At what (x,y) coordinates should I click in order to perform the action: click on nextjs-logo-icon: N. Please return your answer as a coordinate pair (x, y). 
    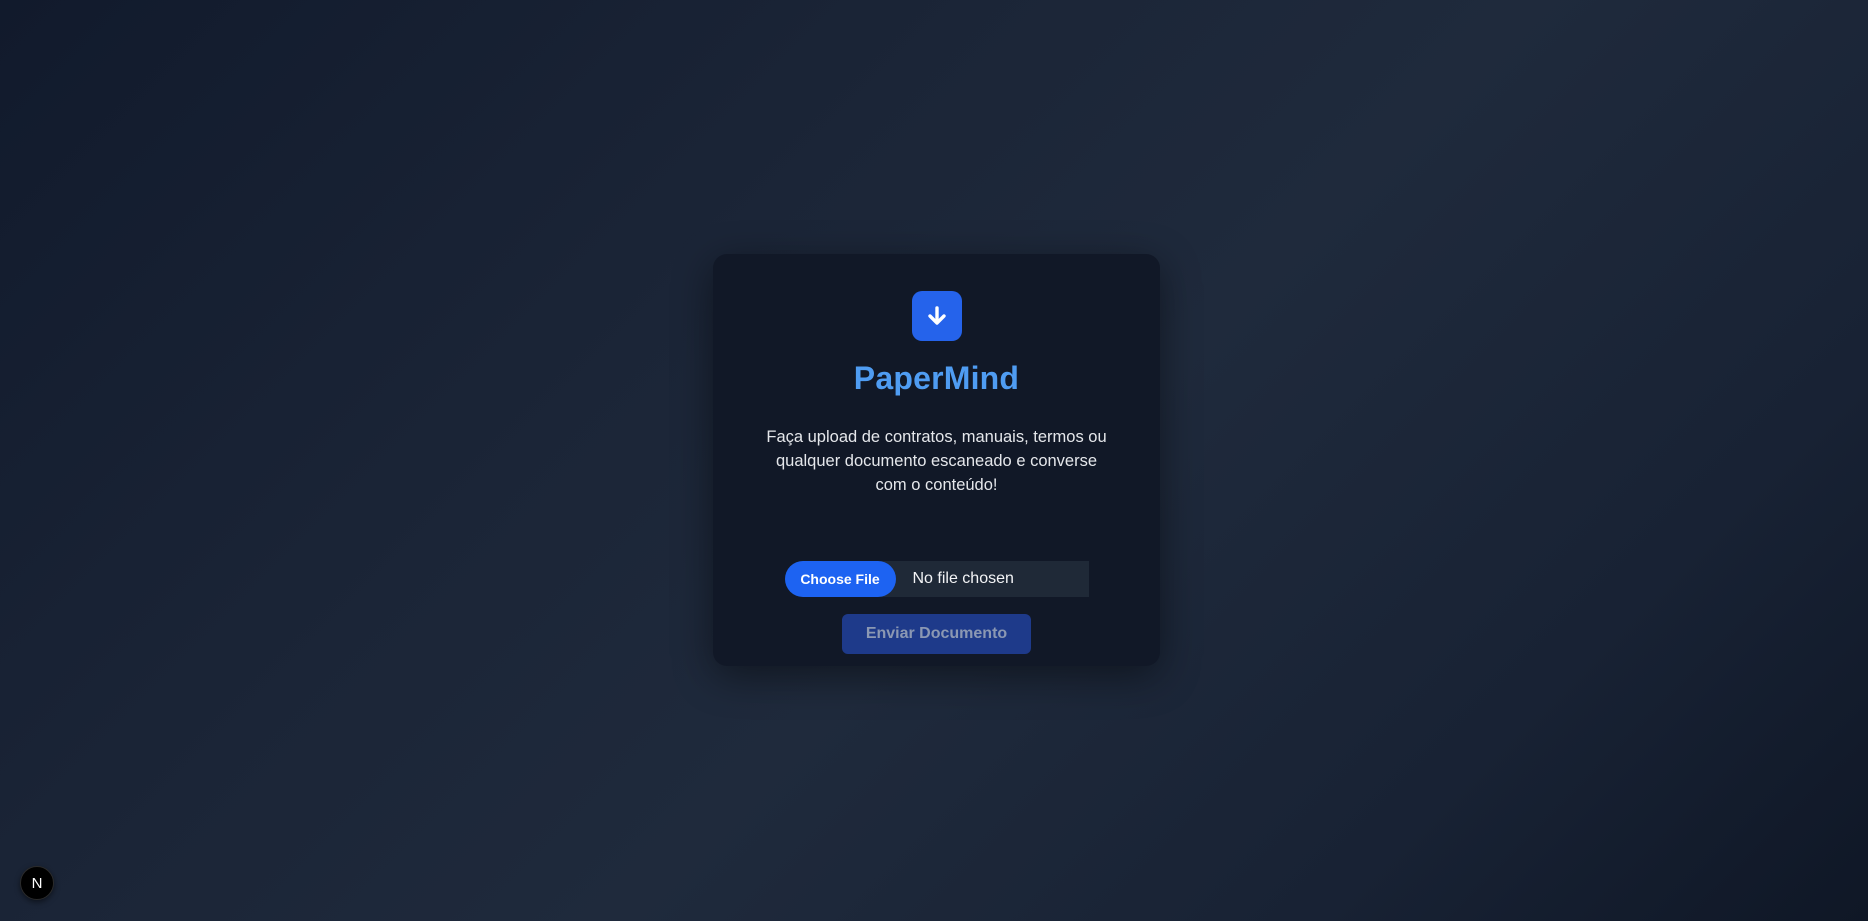
    Looking at the image, I should click on (37, 883).